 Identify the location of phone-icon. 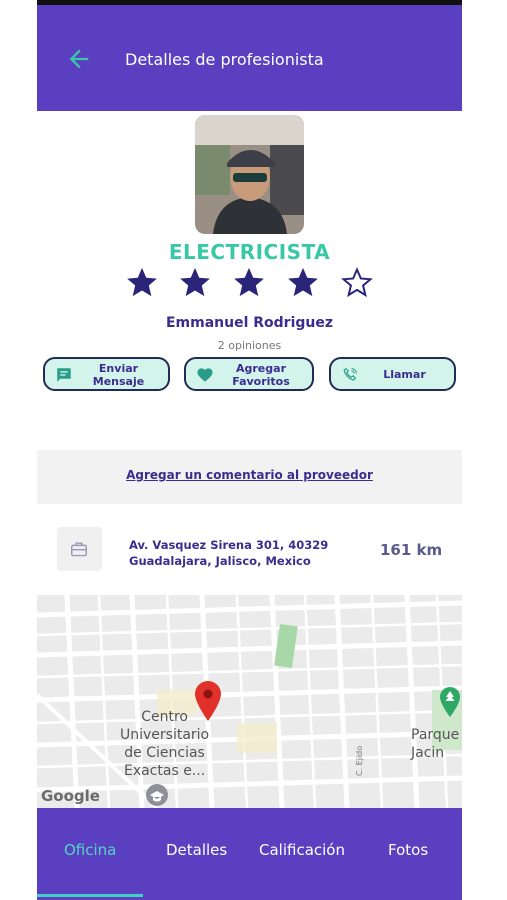
(350, 374).